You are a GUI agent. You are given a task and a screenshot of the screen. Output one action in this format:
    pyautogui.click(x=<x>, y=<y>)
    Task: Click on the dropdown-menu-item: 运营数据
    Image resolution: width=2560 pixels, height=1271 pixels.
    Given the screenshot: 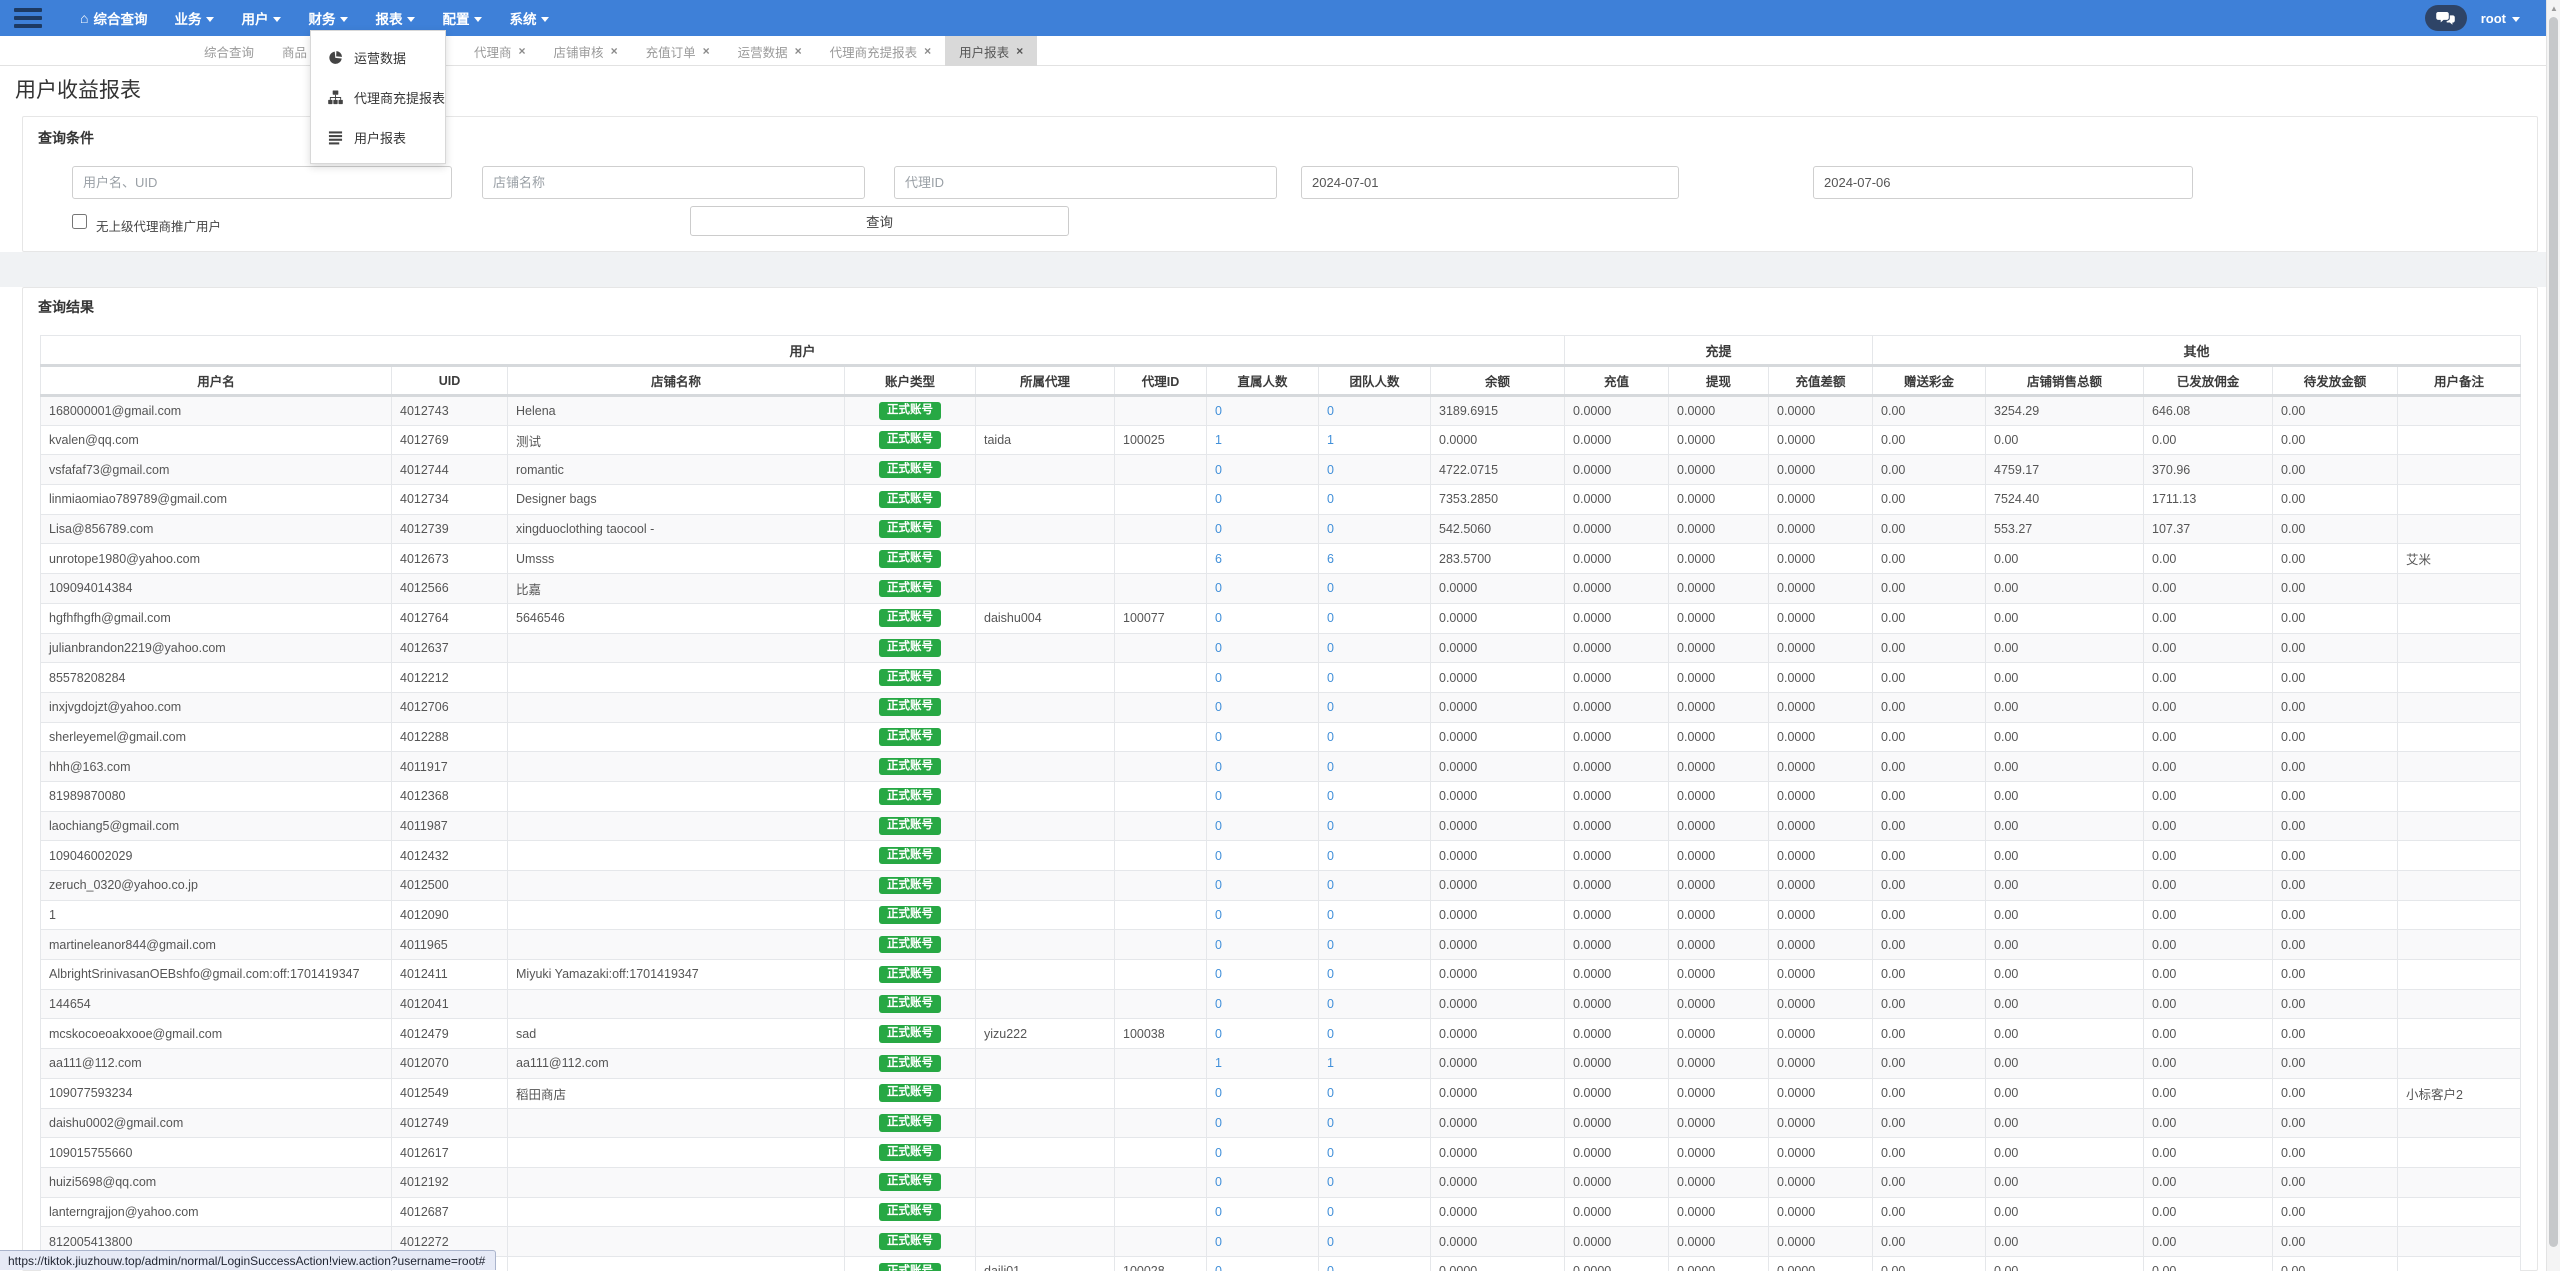 What is the action you would take?
    pyautogui.click(x=378, y=57)
    